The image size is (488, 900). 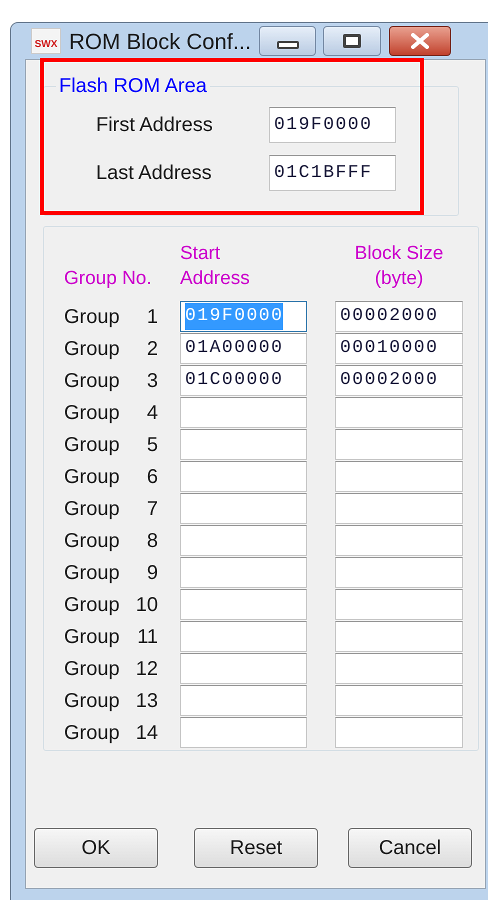 What do you see at coordinates (46, 41) in the screenshot?
I see `app-icon: SWX` at bounding box center [46, 41].